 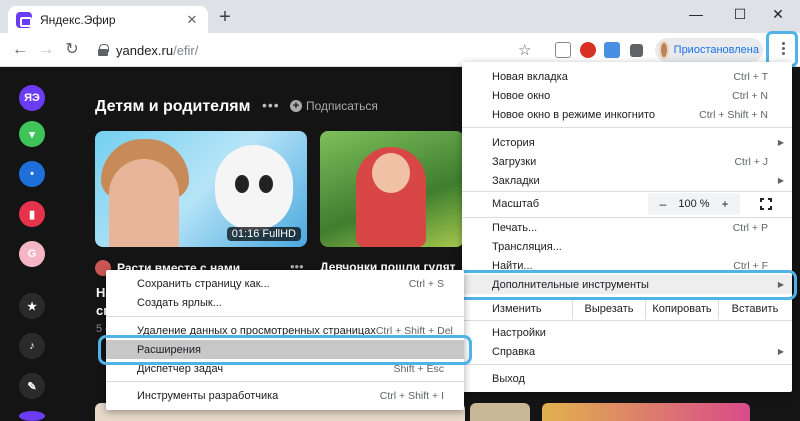 What do you see at coordinates (627, 204) in the screenshot?
I see `menu-zoom-row: Масштаб – 100 % +` at bounding box center [627, 204].